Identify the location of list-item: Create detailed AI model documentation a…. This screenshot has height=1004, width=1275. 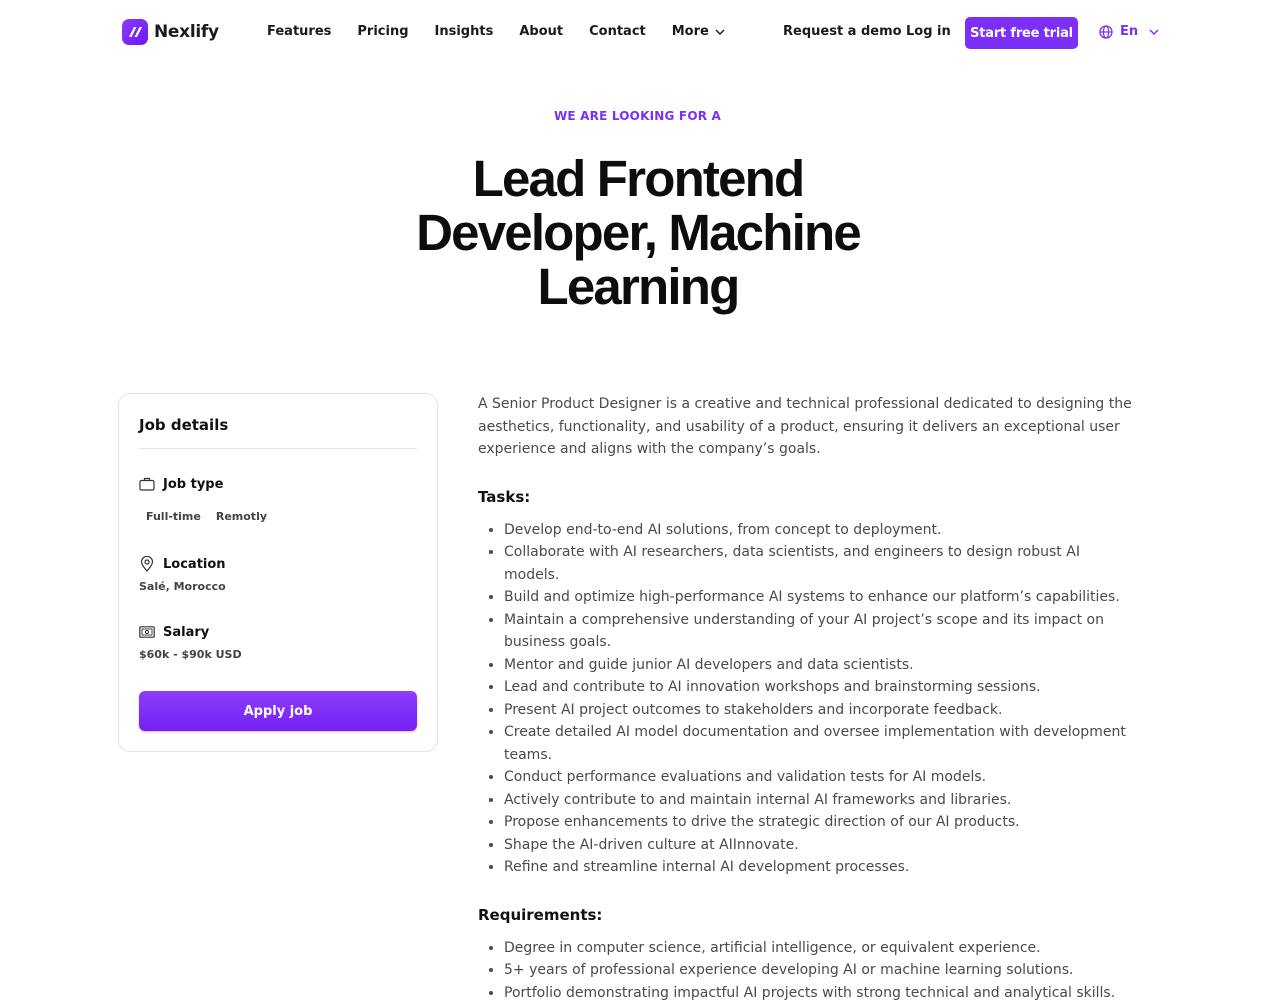
(821, 743).